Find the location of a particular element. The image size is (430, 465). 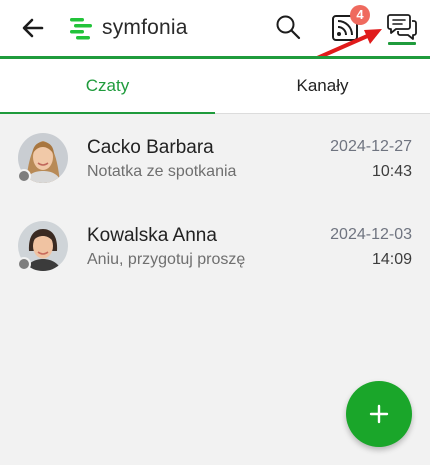

feed-badge: 4 is located at coordinates (360, 15).